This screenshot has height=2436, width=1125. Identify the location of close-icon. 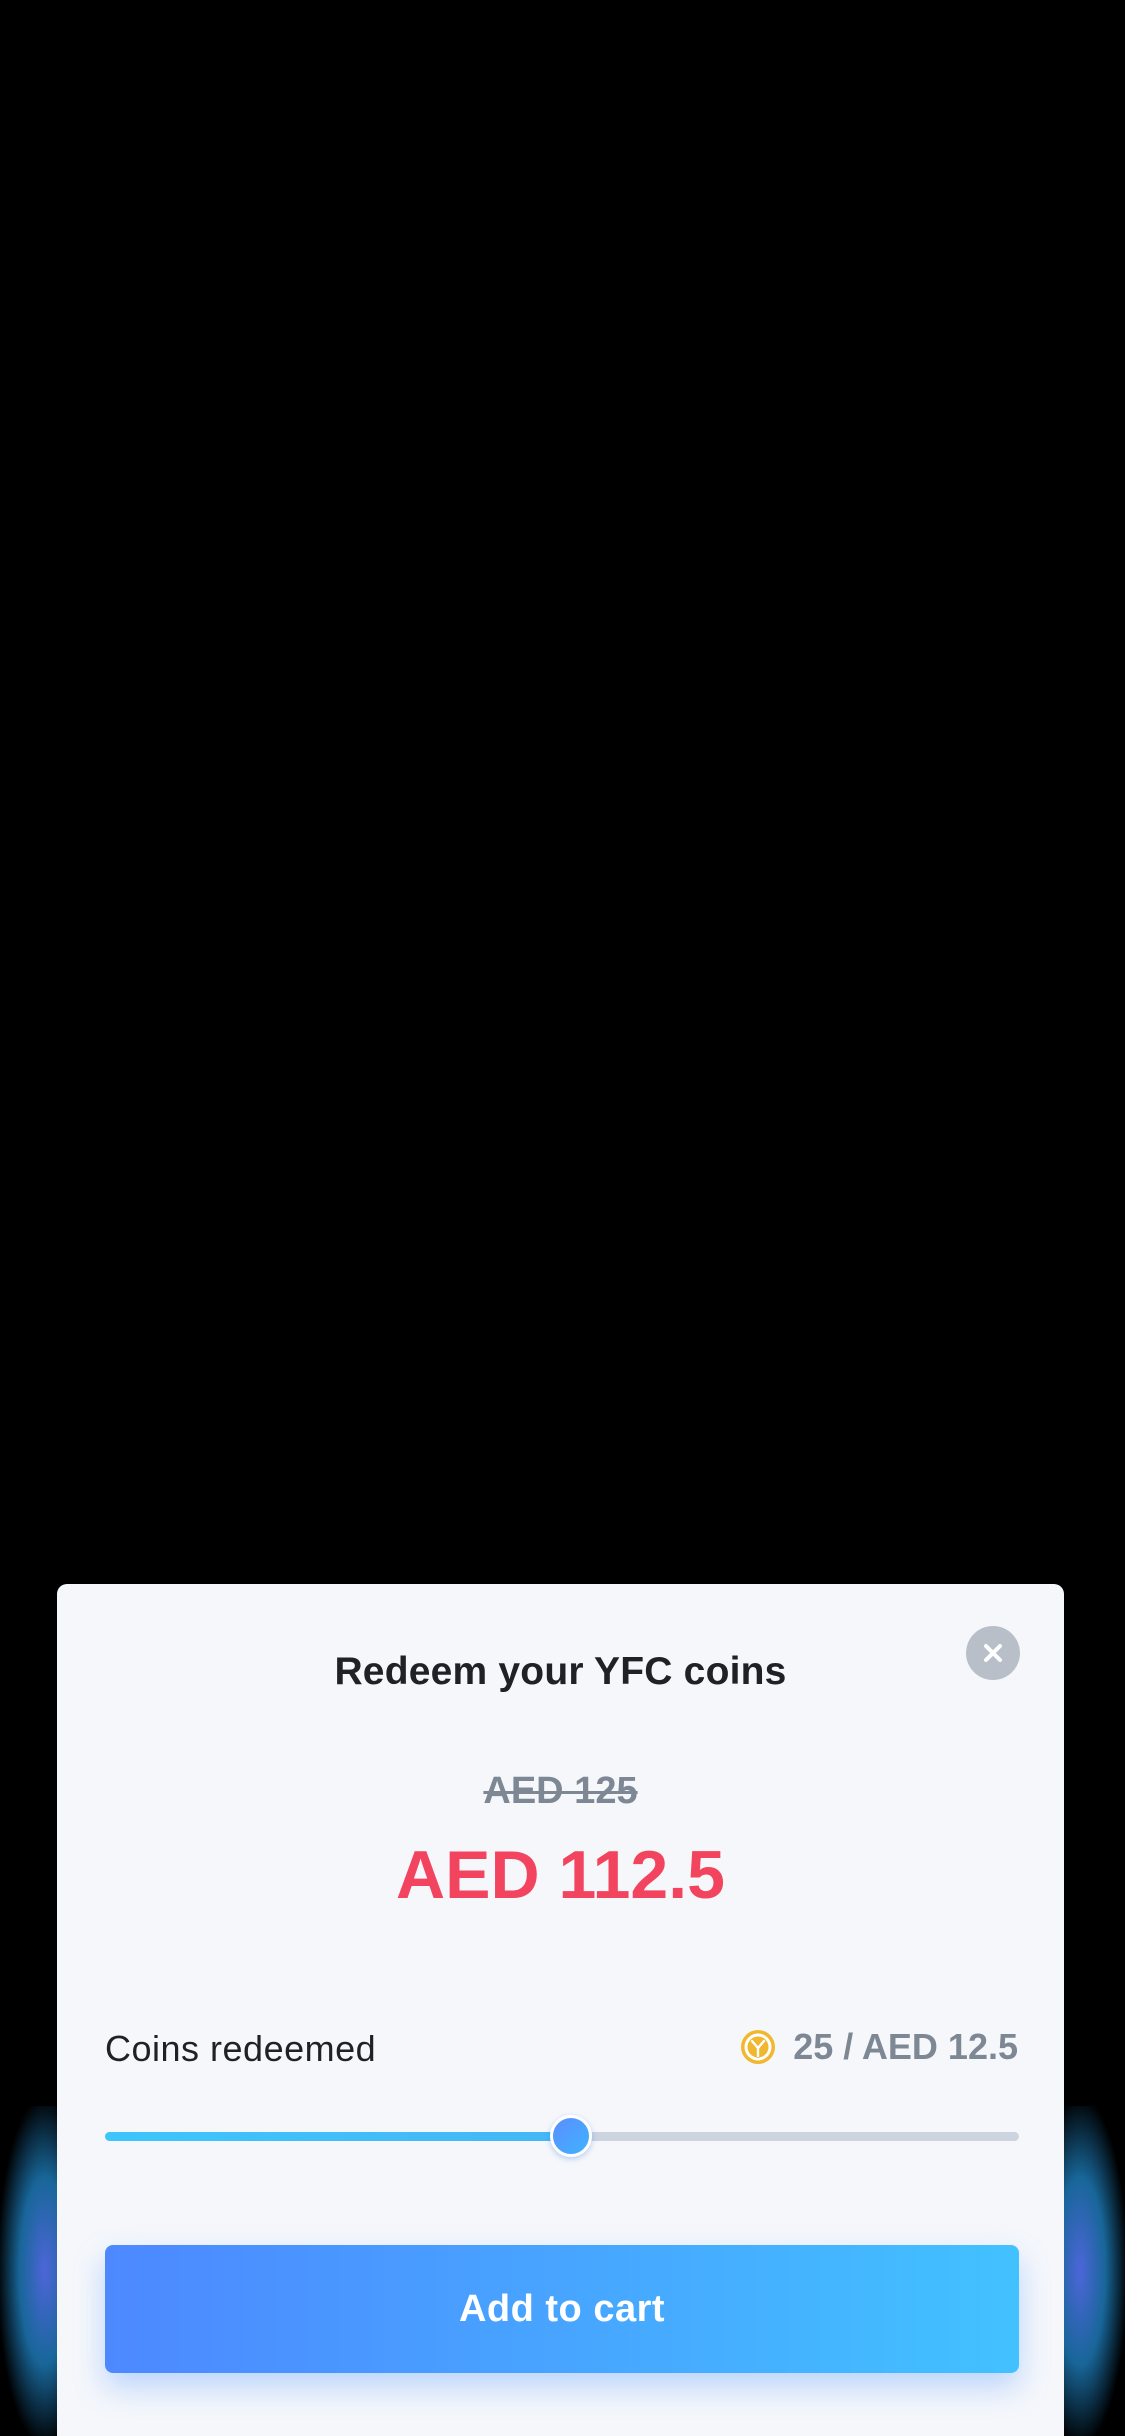
(993, 1653).